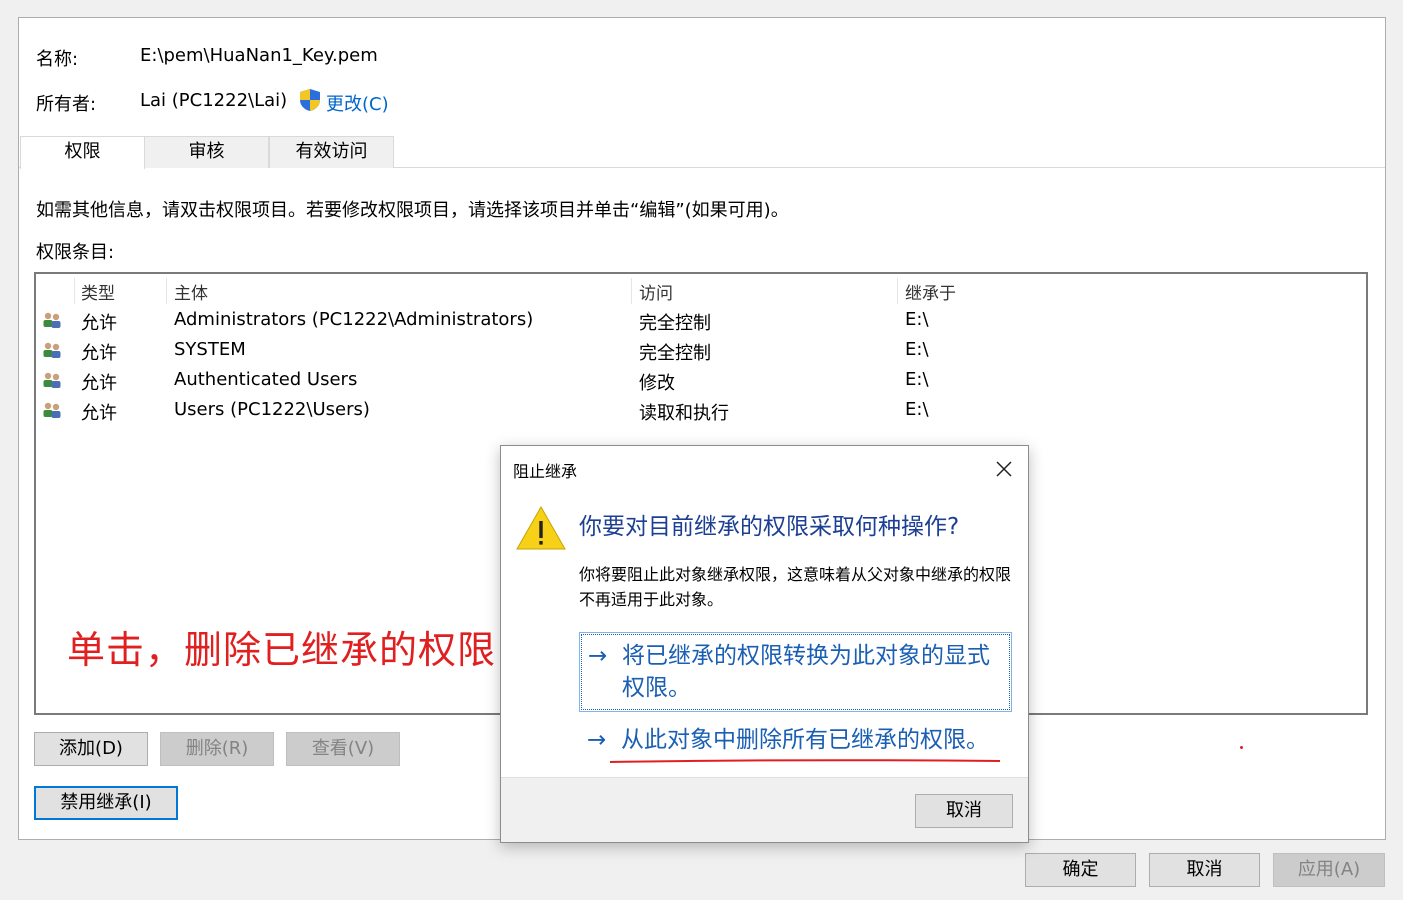  What do you see at coordinates (343, 749) in the screenshot?
I see `view-button: 查看(V)` at bounding box center [343, 749].